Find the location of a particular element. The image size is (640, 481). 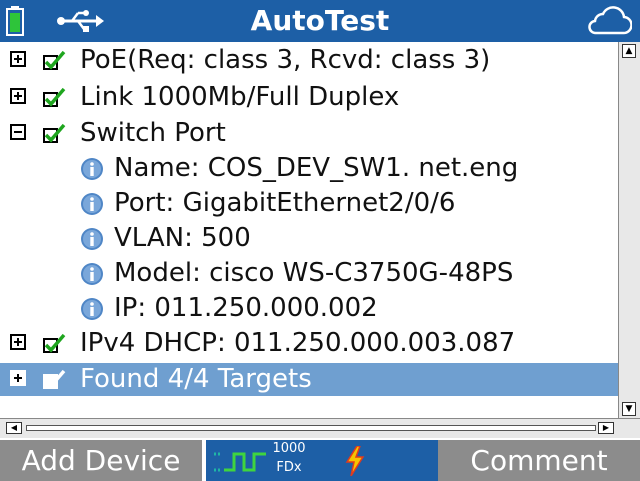

horizontal-scrollbar: ◀ ▶ is located at coordinates (320, 428).